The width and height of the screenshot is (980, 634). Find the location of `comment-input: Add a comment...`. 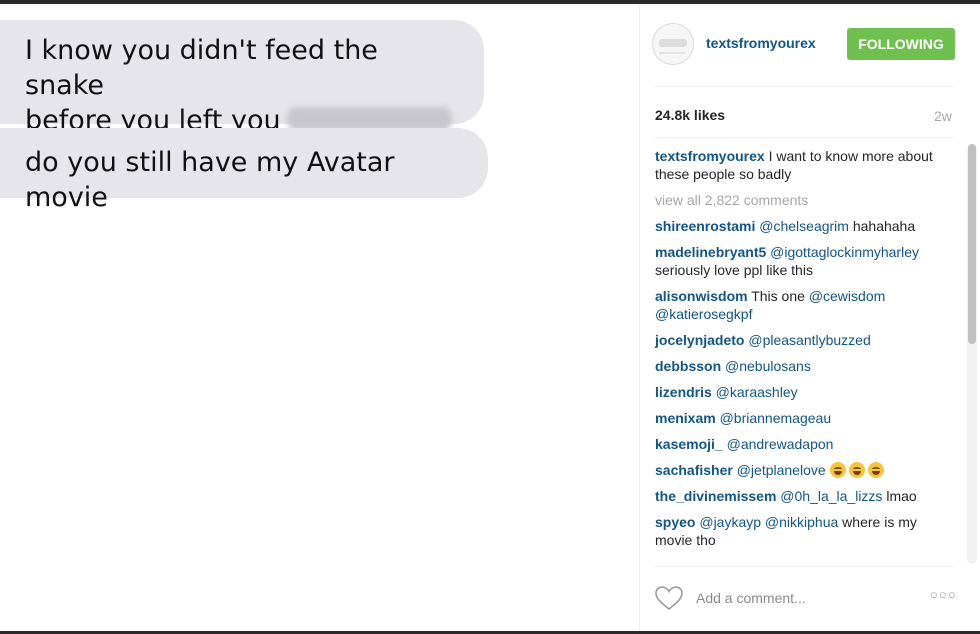

comment-input: Add a comment... is located at coordinates (751, 598).